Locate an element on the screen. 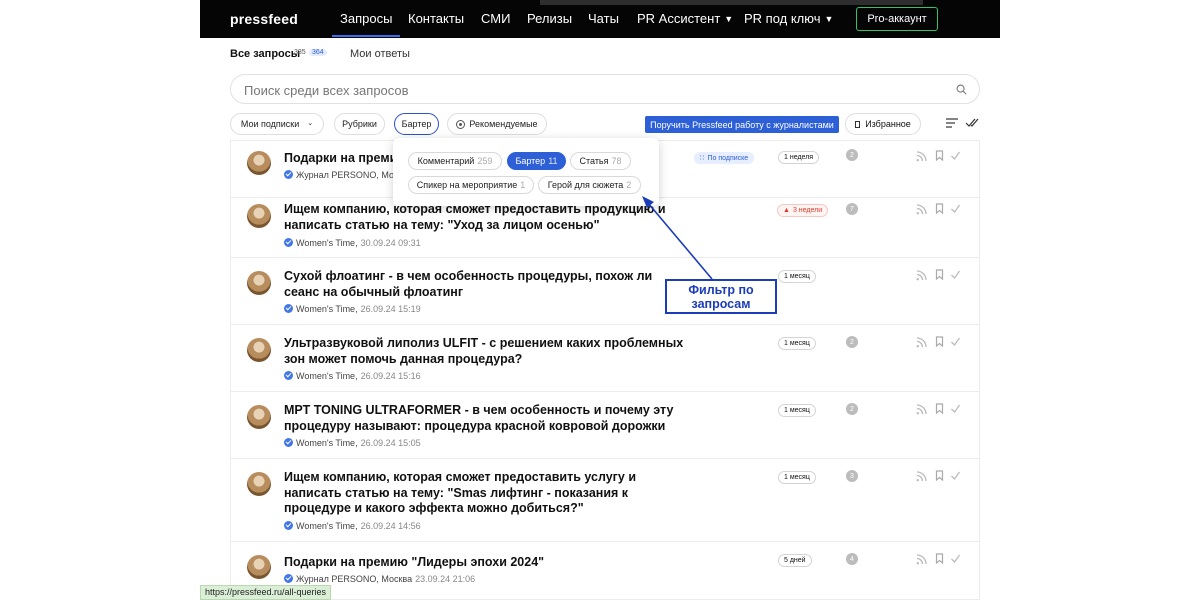  favorites-label: Избранное is located at coordinates (888, 124).